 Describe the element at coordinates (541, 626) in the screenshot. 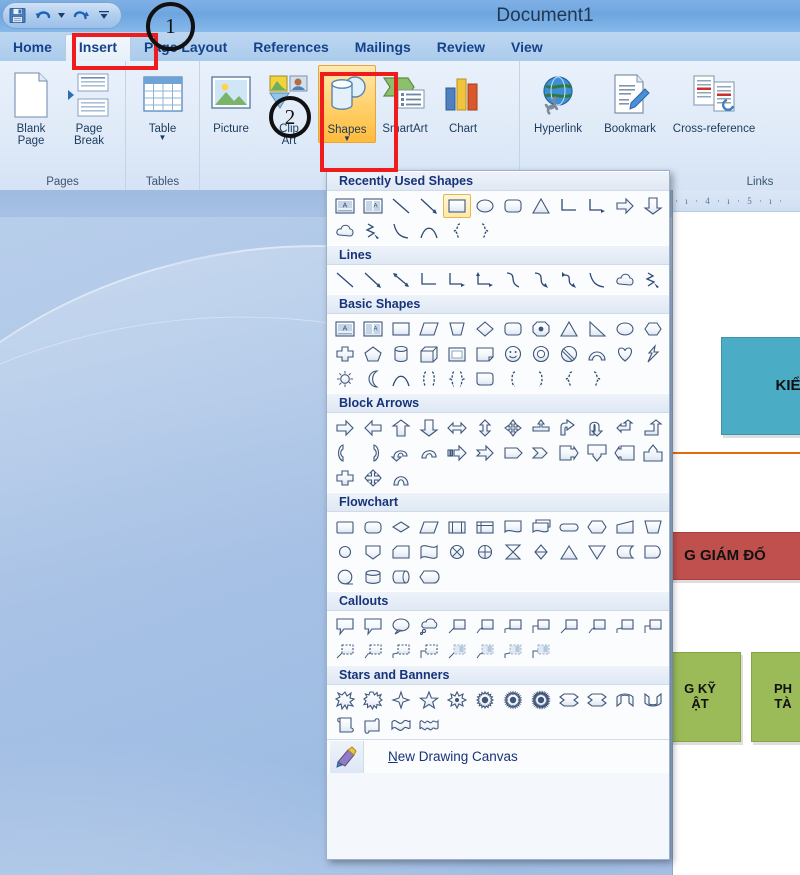

I see `line-callout-4-shape` at that location.